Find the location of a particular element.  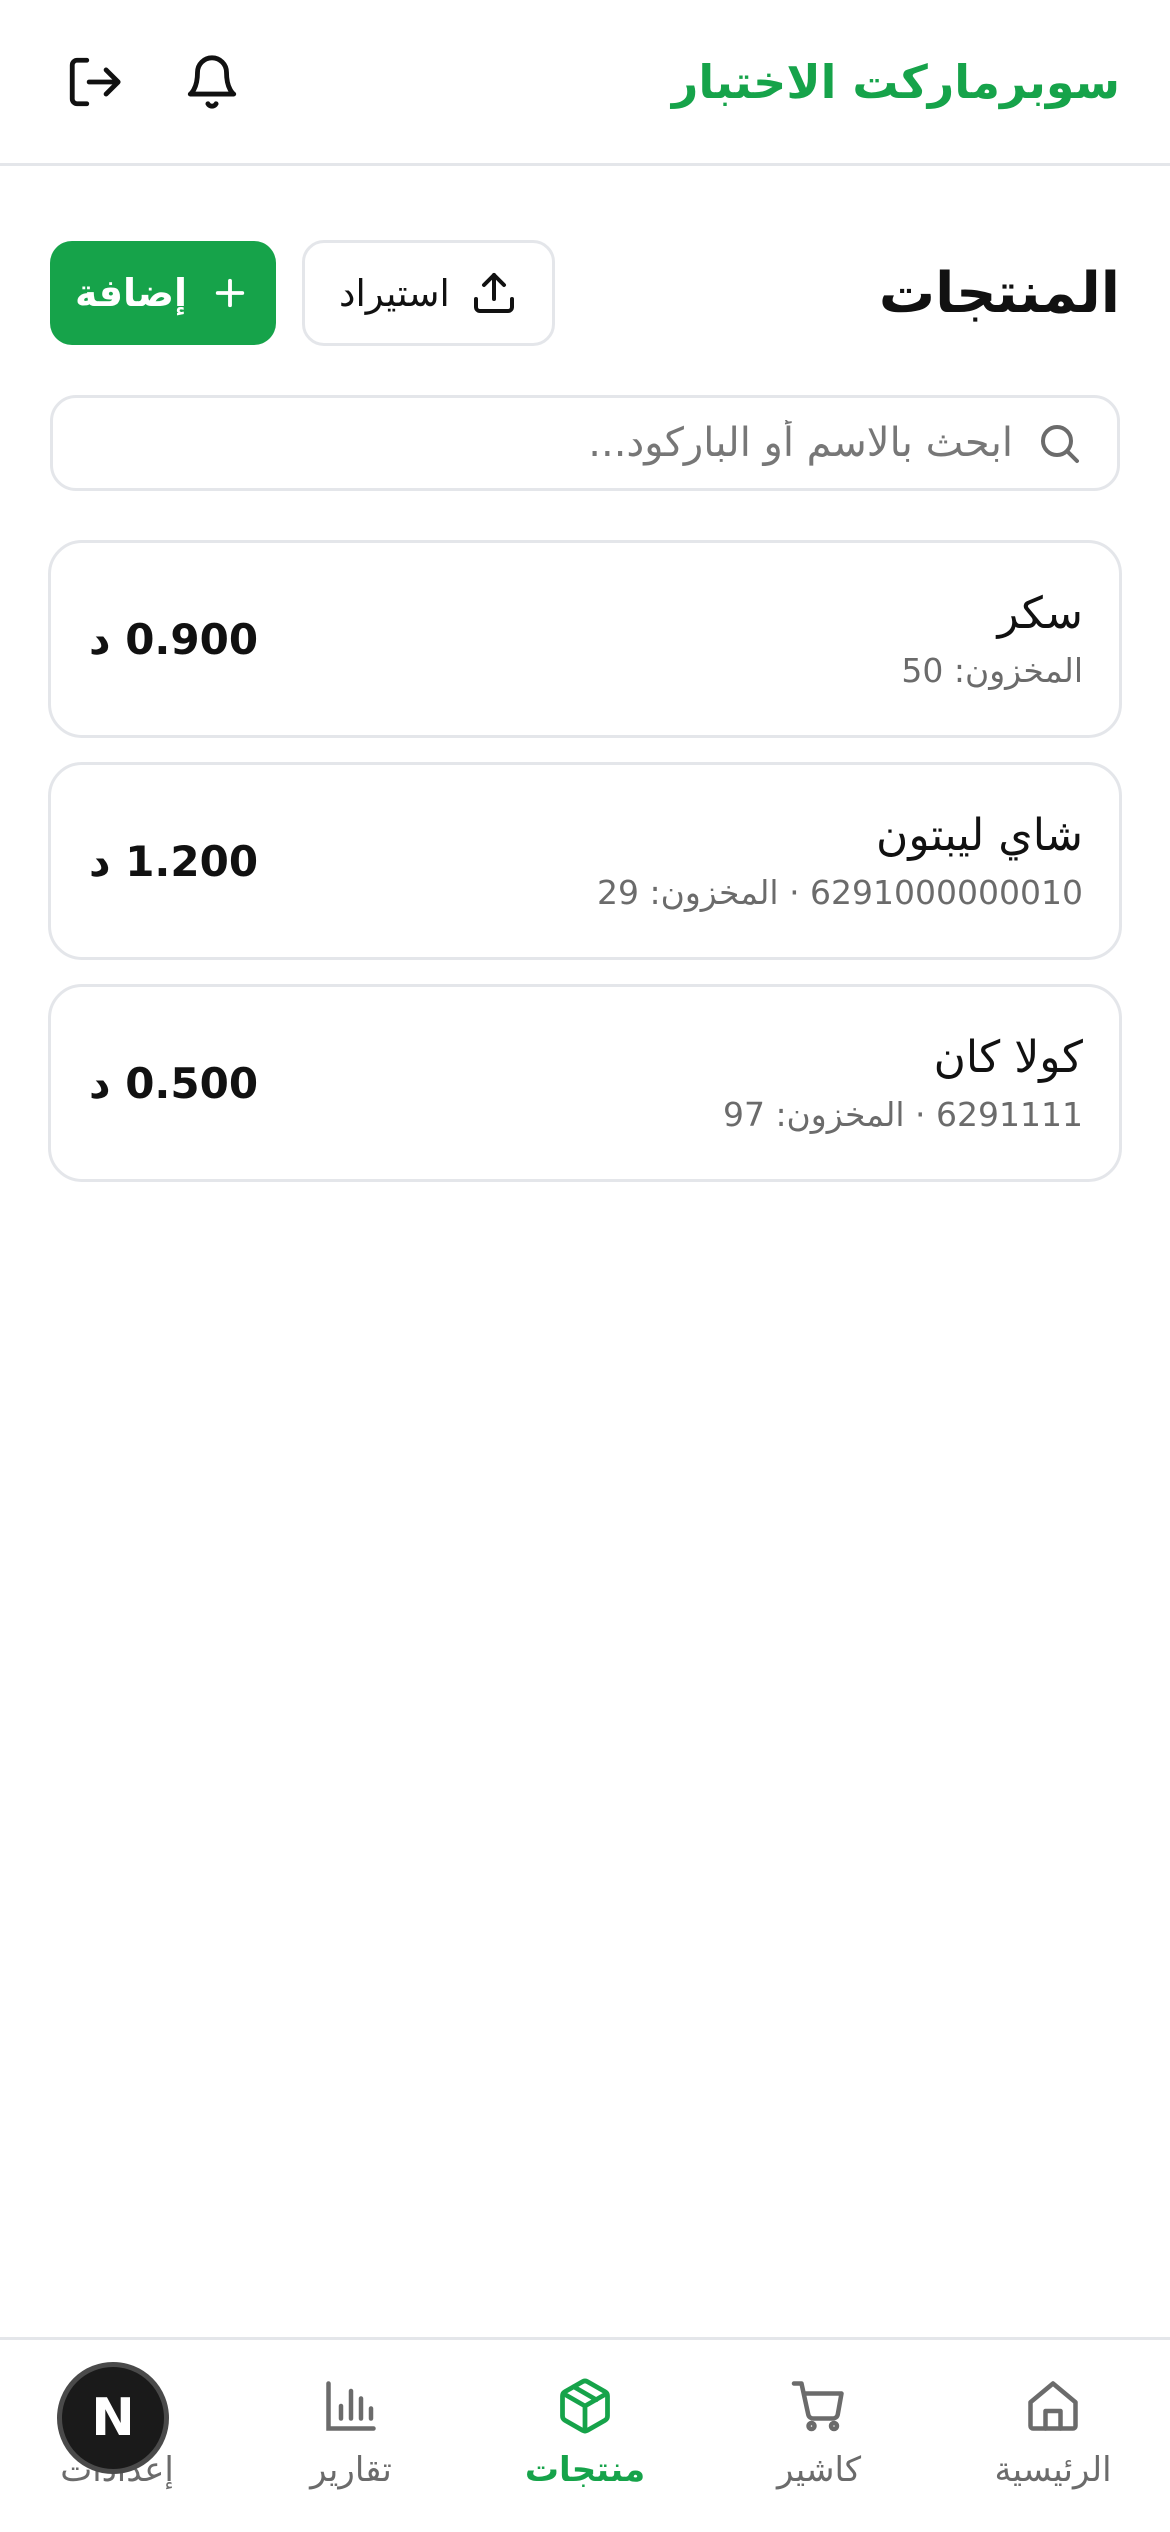

box-icon is located at coordinates (585, 2406).